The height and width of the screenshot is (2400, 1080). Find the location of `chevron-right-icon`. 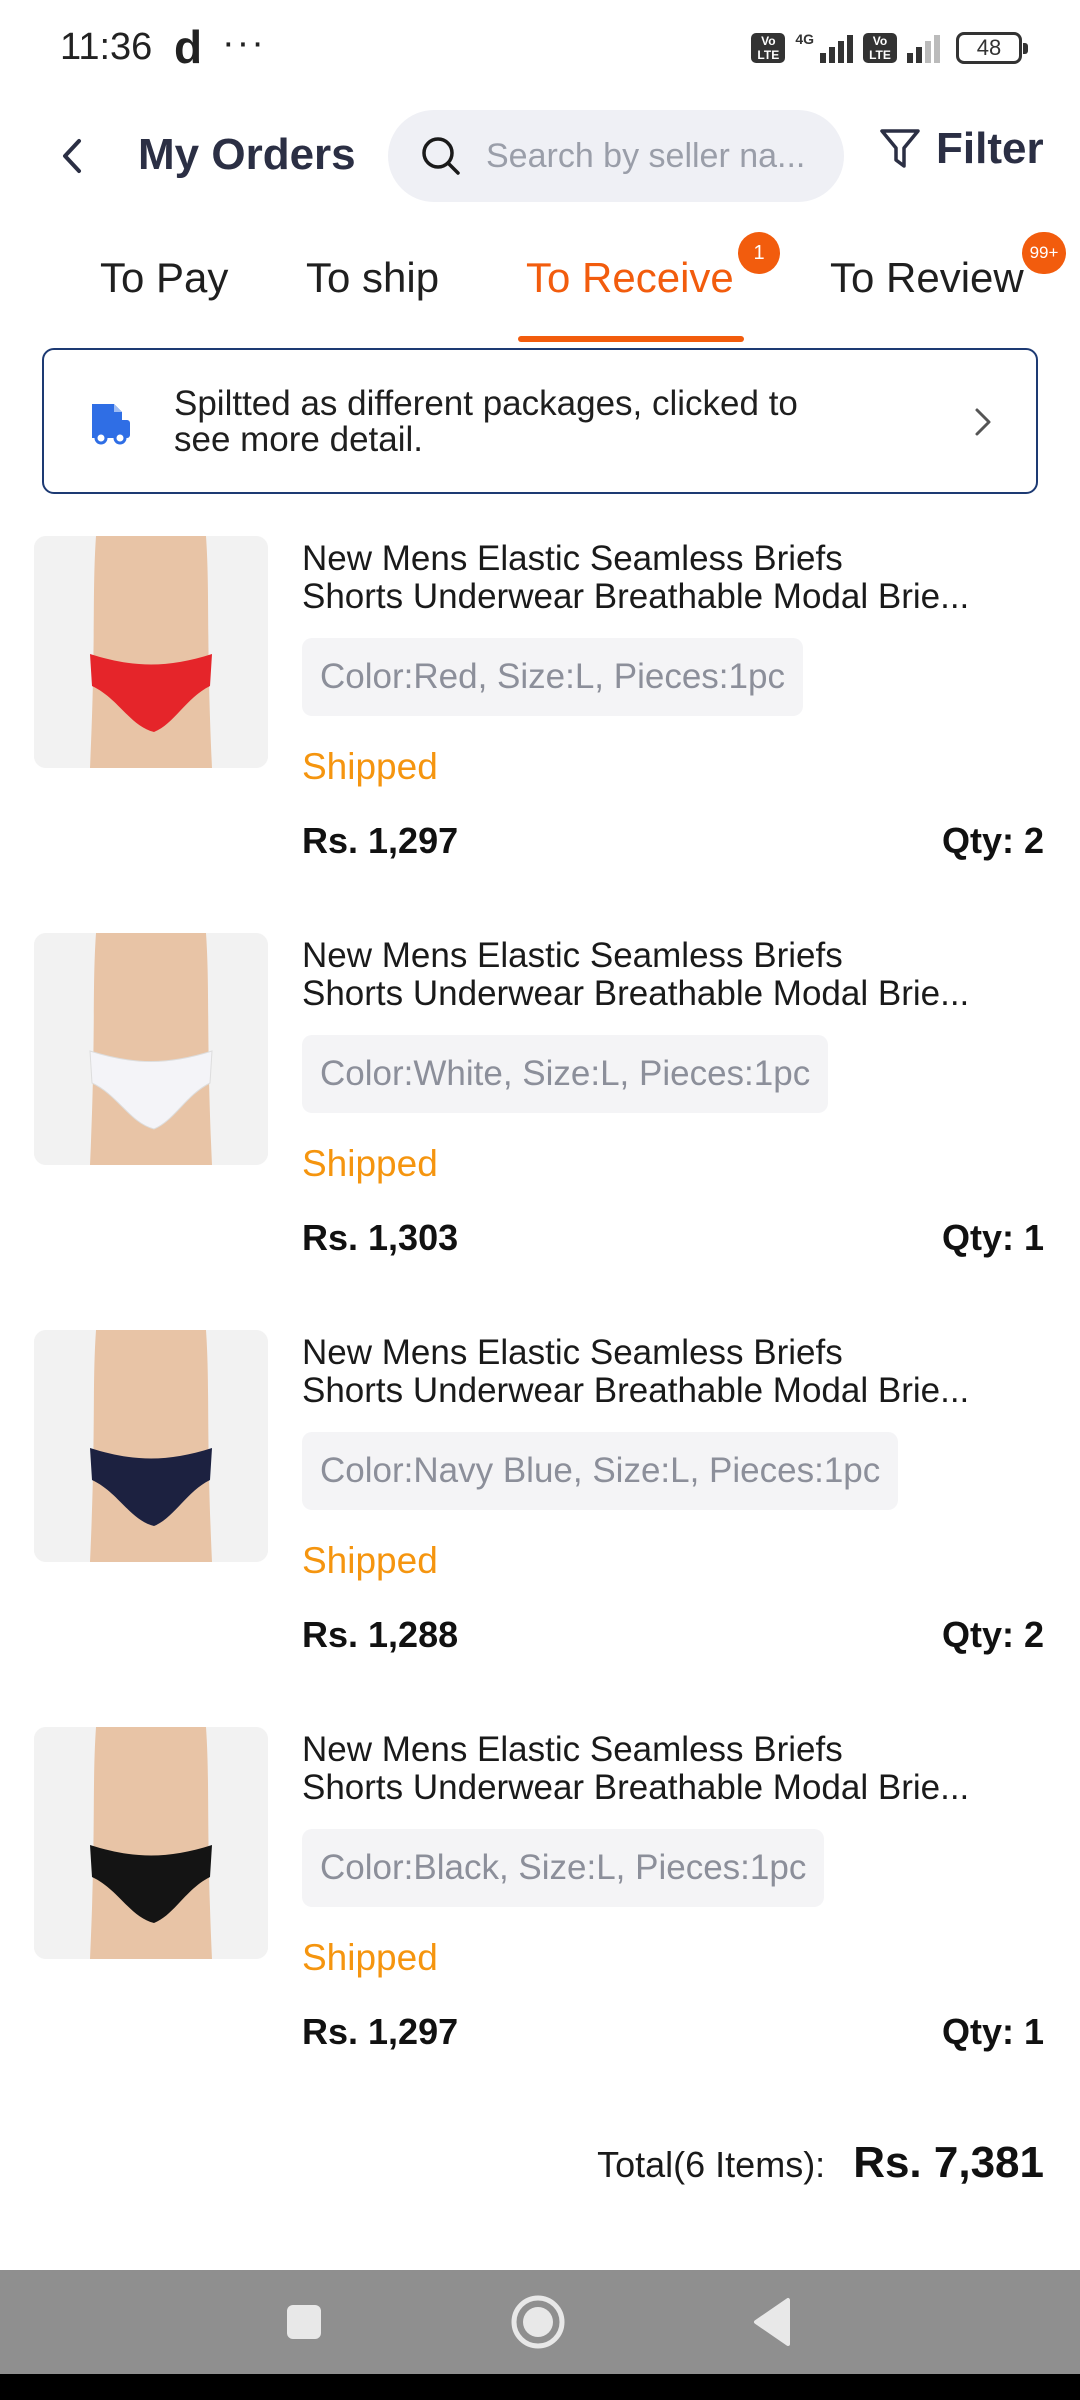

chevron-right-icon is located at coordinates (983, 422).